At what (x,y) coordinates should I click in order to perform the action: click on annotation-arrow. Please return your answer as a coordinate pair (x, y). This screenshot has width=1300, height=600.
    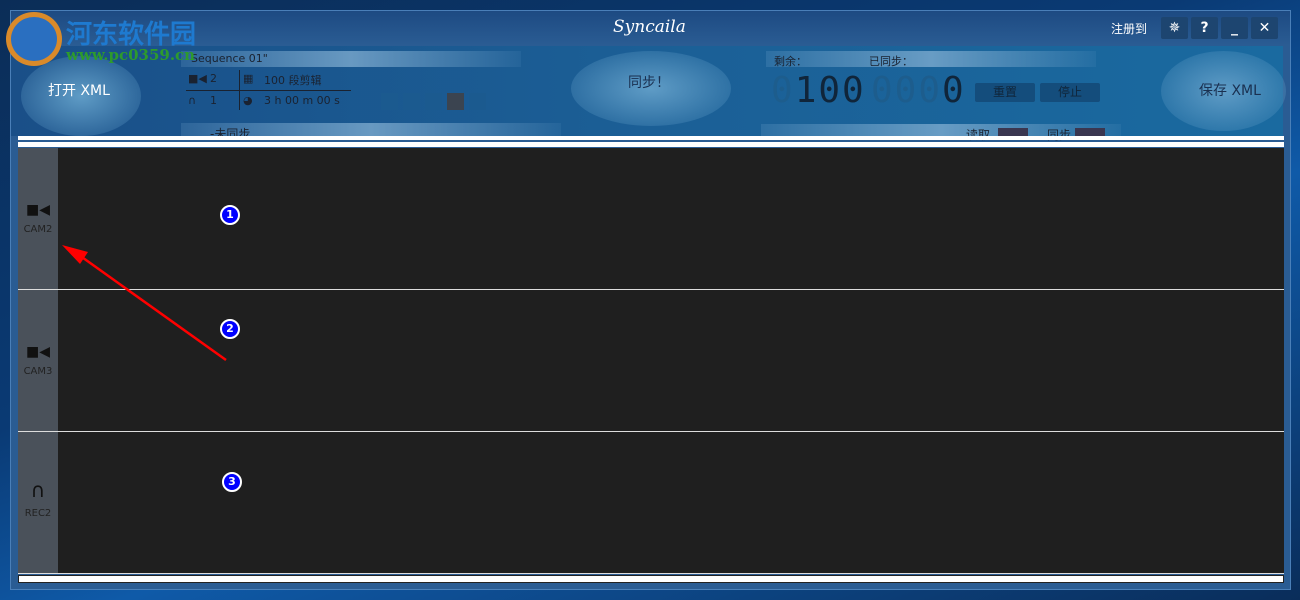
    Looking at the image, I should click on (144, 303).